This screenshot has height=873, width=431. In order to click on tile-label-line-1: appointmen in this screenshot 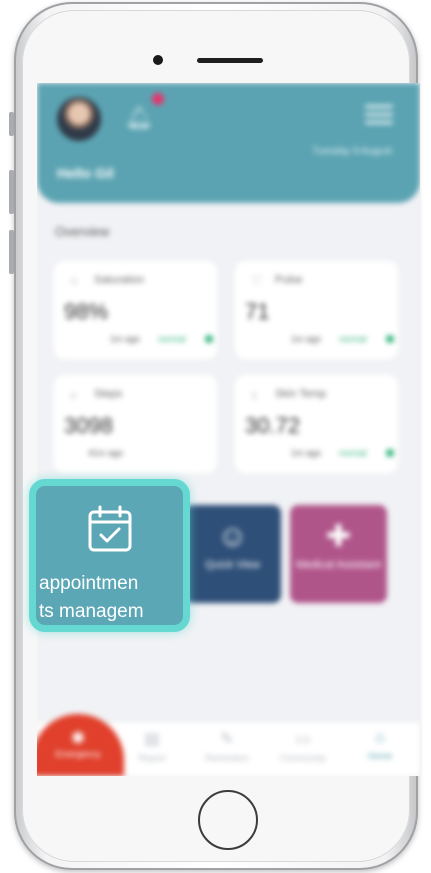, I will do `click(89, 583)`.